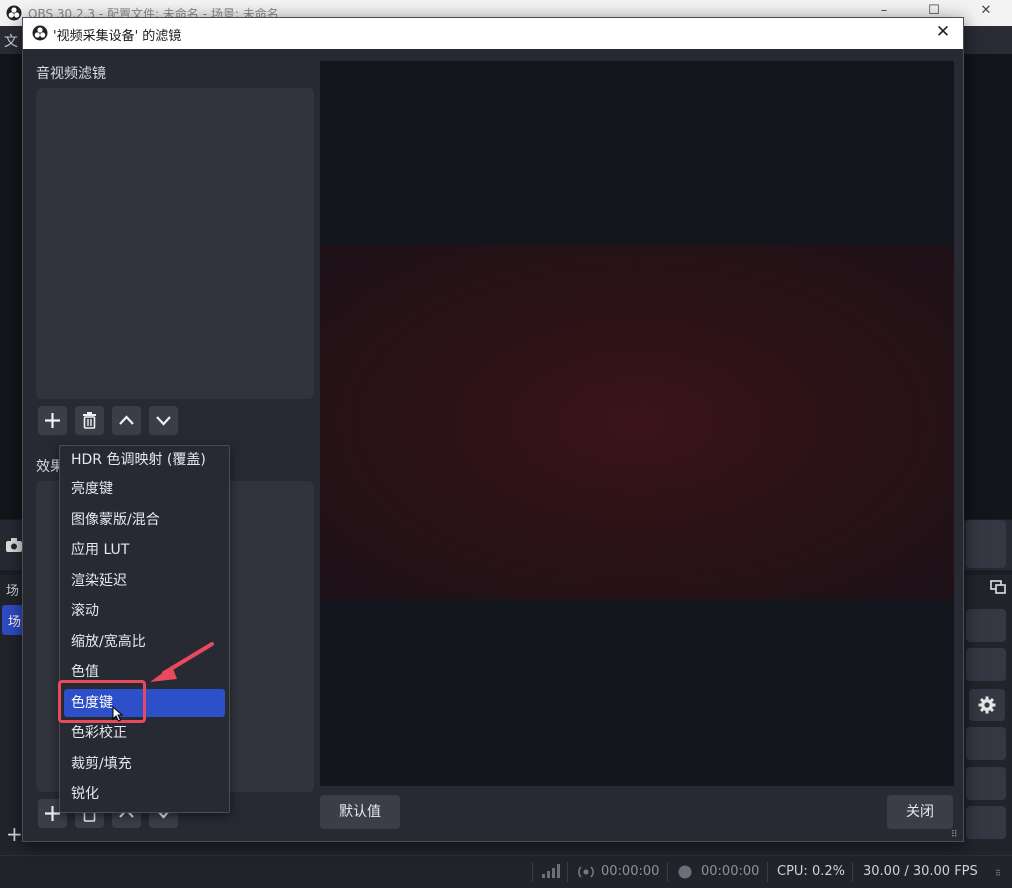  I want to click on plus-icon, so click(52, 420).